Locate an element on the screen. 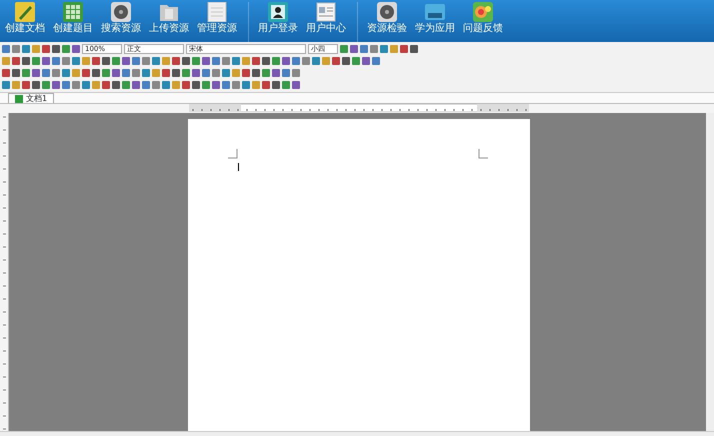 This screenshot has width=714, height=436. document-tab: 文档1 is located at coordinates (31, 98).